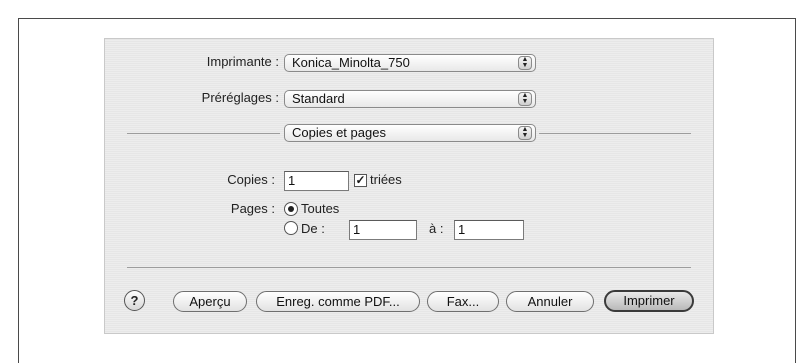 Image resolution: width=812 pixels, height=363 pixels. What do you see at coordinates (134, 300) in the screenshot?
I see `help-button: ?` at bounding box center [134, 300].